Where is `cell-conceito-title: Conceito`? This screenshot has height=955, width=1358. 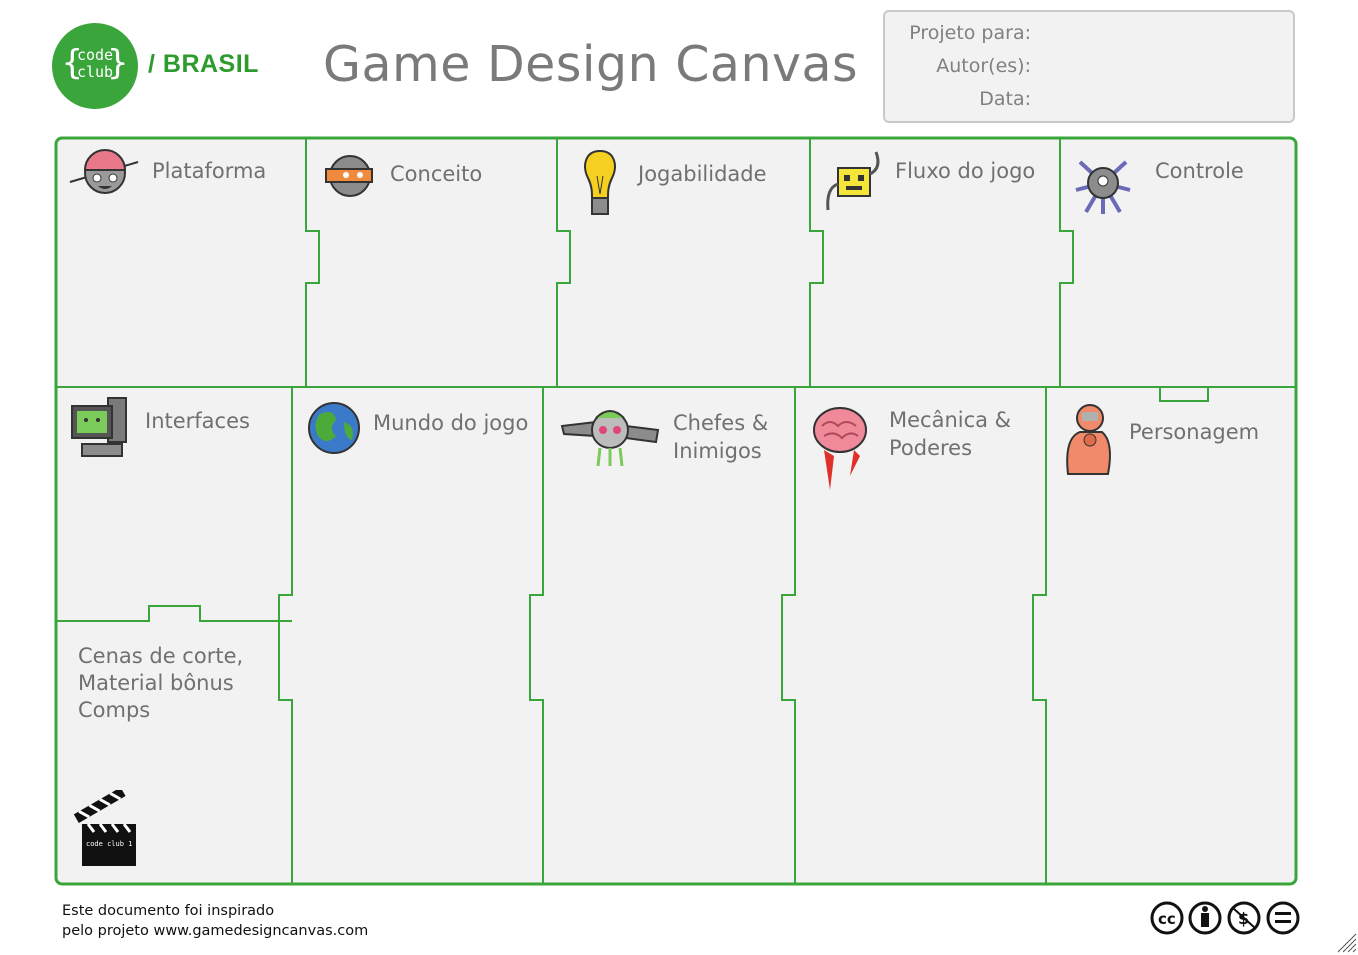 cell-conceito-title: Conceito is located at coordinates (436, 174).